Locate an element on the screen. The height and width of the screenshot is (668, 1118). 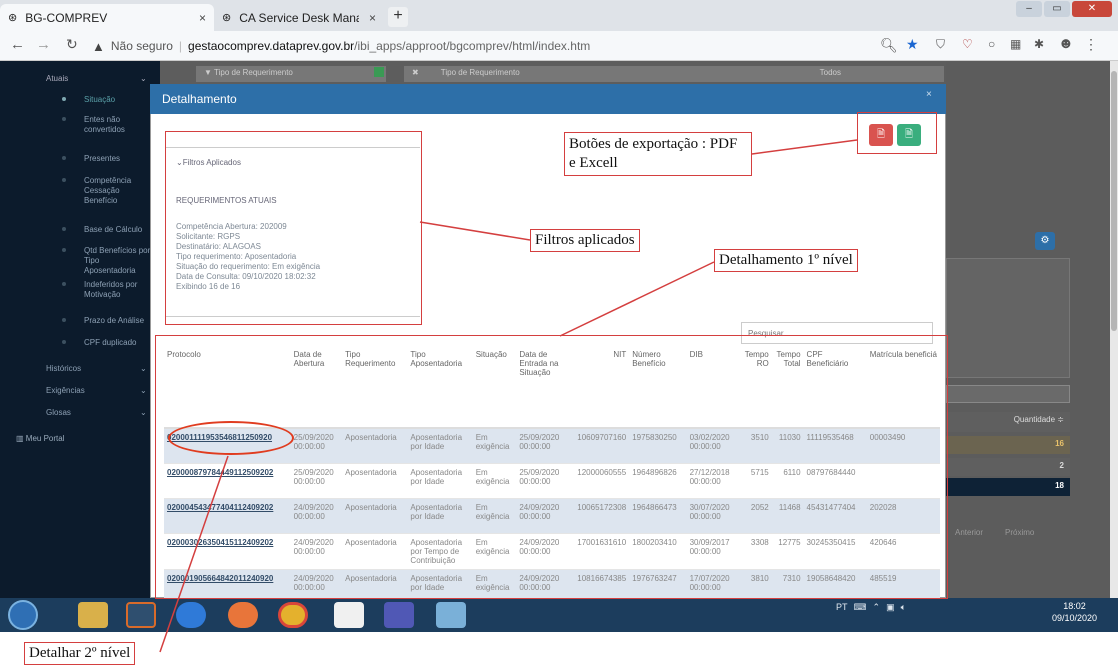
filters-highlight-box is located at coordinates (293, 228).